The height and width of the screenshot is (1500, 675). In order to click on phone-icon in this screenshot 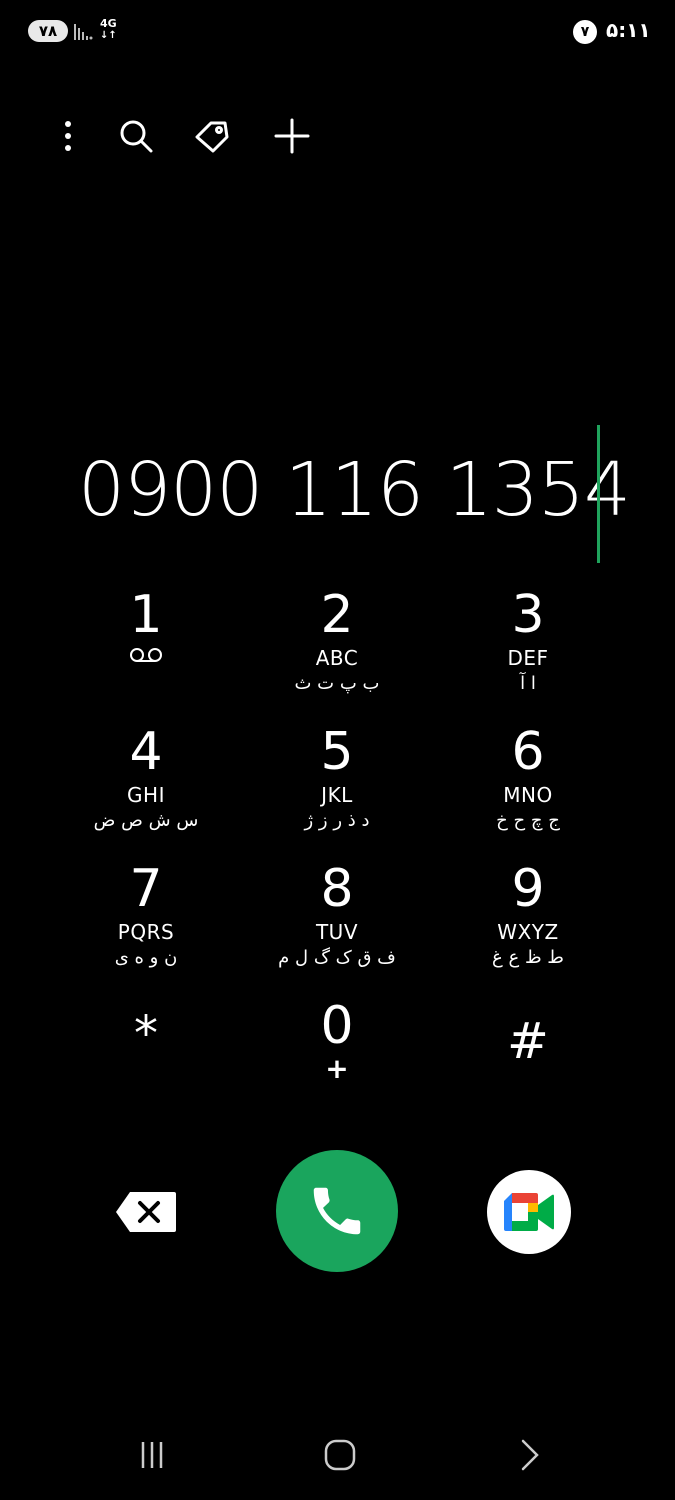, I will do `click(337, 1211)`.